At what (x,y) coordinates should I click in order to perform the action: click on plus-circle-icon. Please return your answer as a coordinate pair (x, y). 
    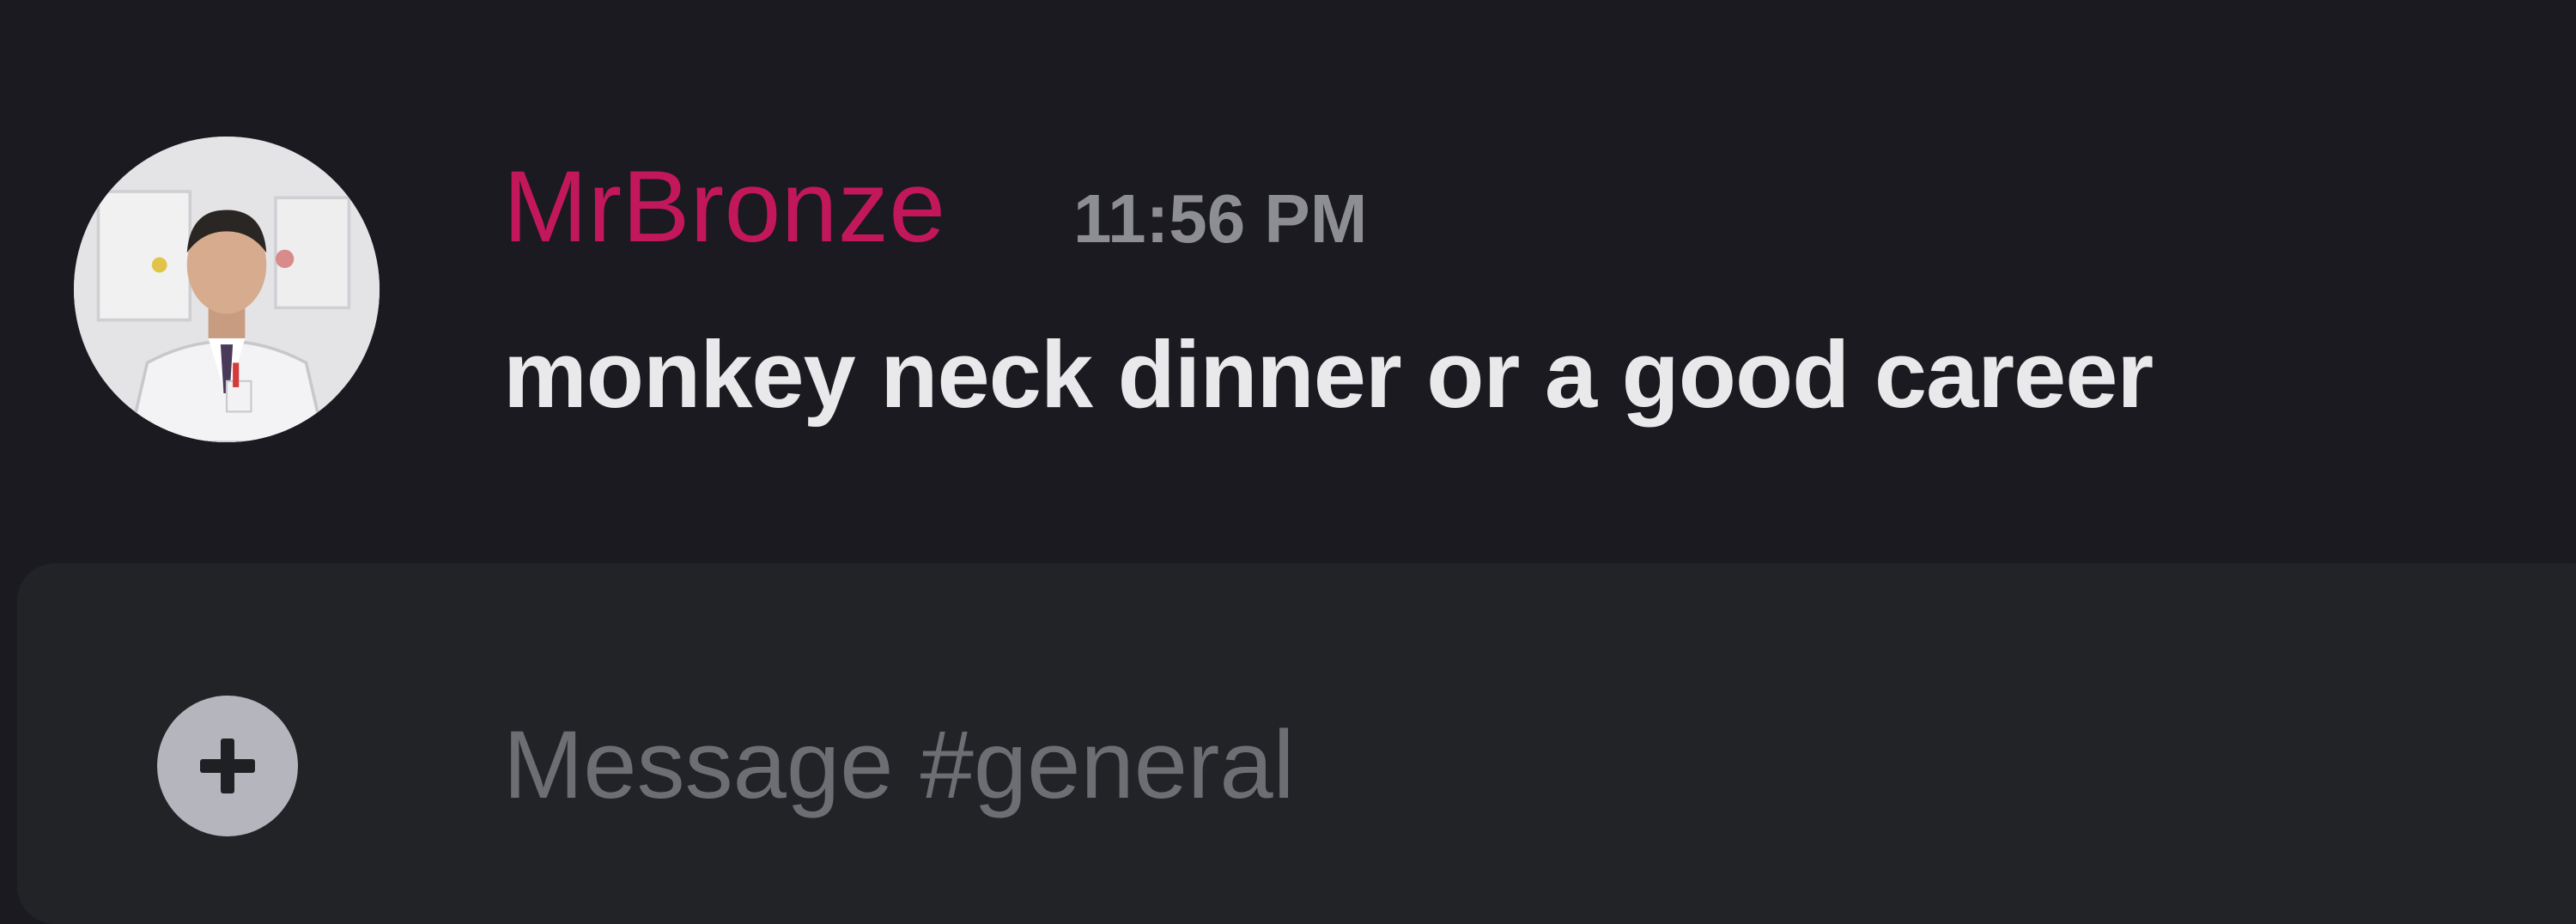
    Looking at the image, I should click on (228, 766).